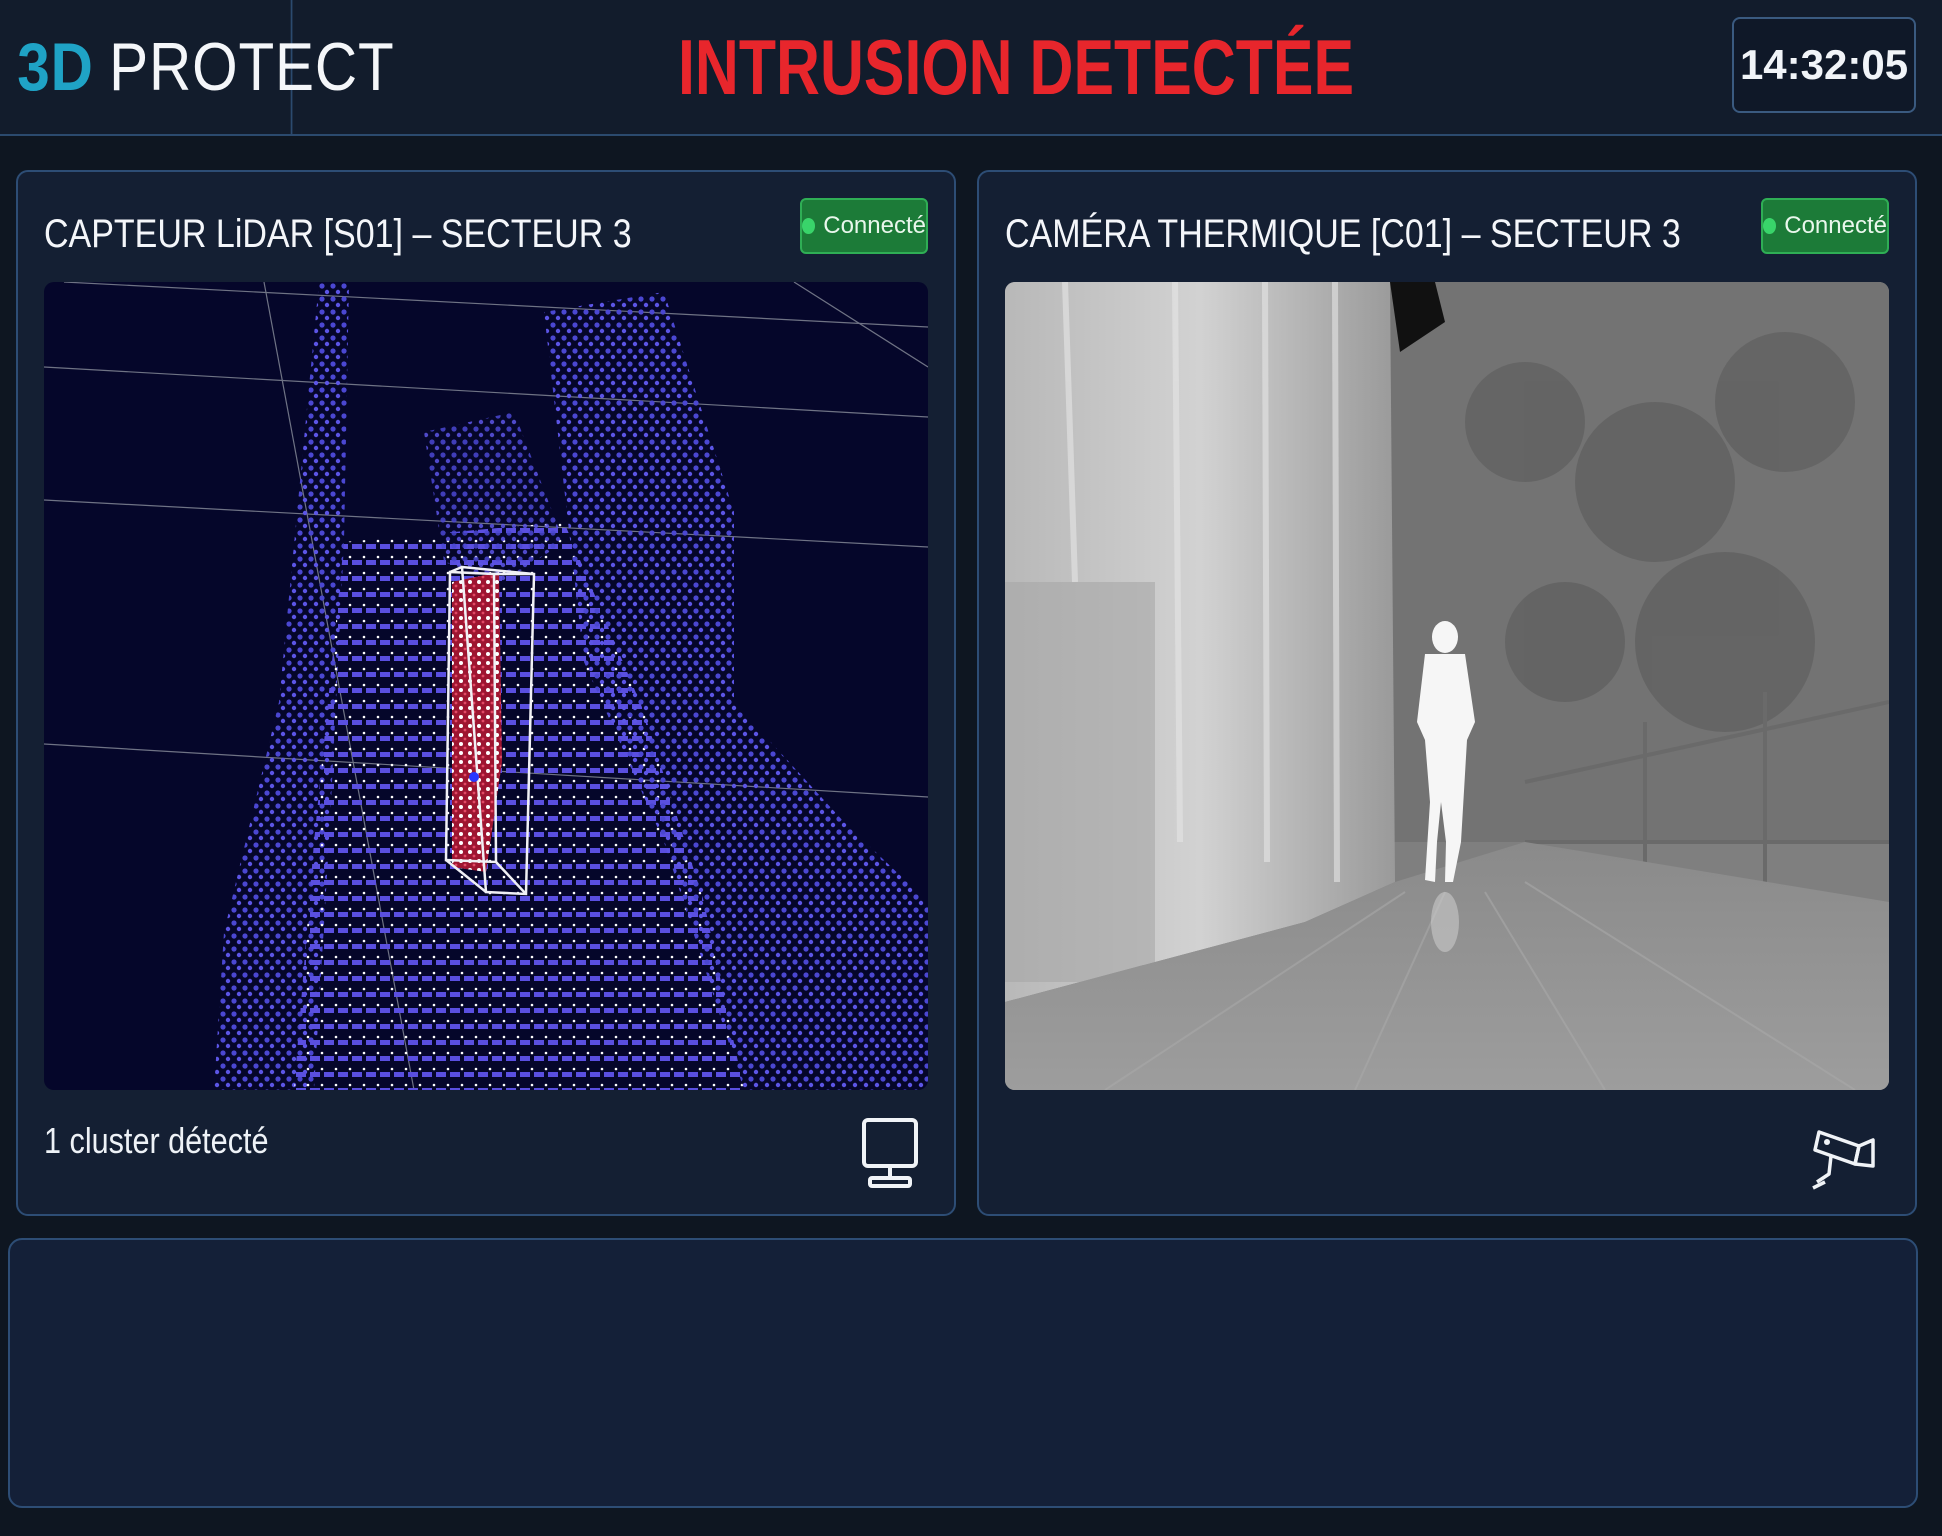 The width and height of the screenshot is (1942, 1536). Describe the element at coordinates (1835, 225) in the screenshot. I see `thermal-status-label: Connecté` at that location.